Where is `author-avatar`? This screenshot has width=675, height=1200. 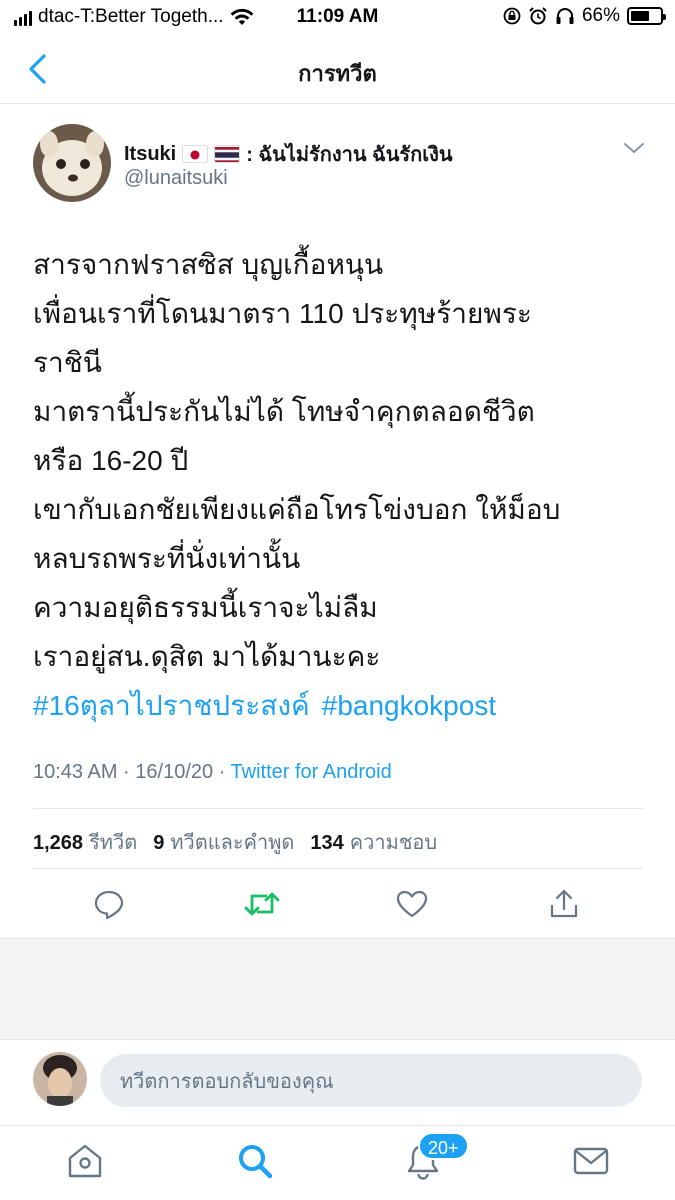
author-avatar is located at coordinates (72, 163).